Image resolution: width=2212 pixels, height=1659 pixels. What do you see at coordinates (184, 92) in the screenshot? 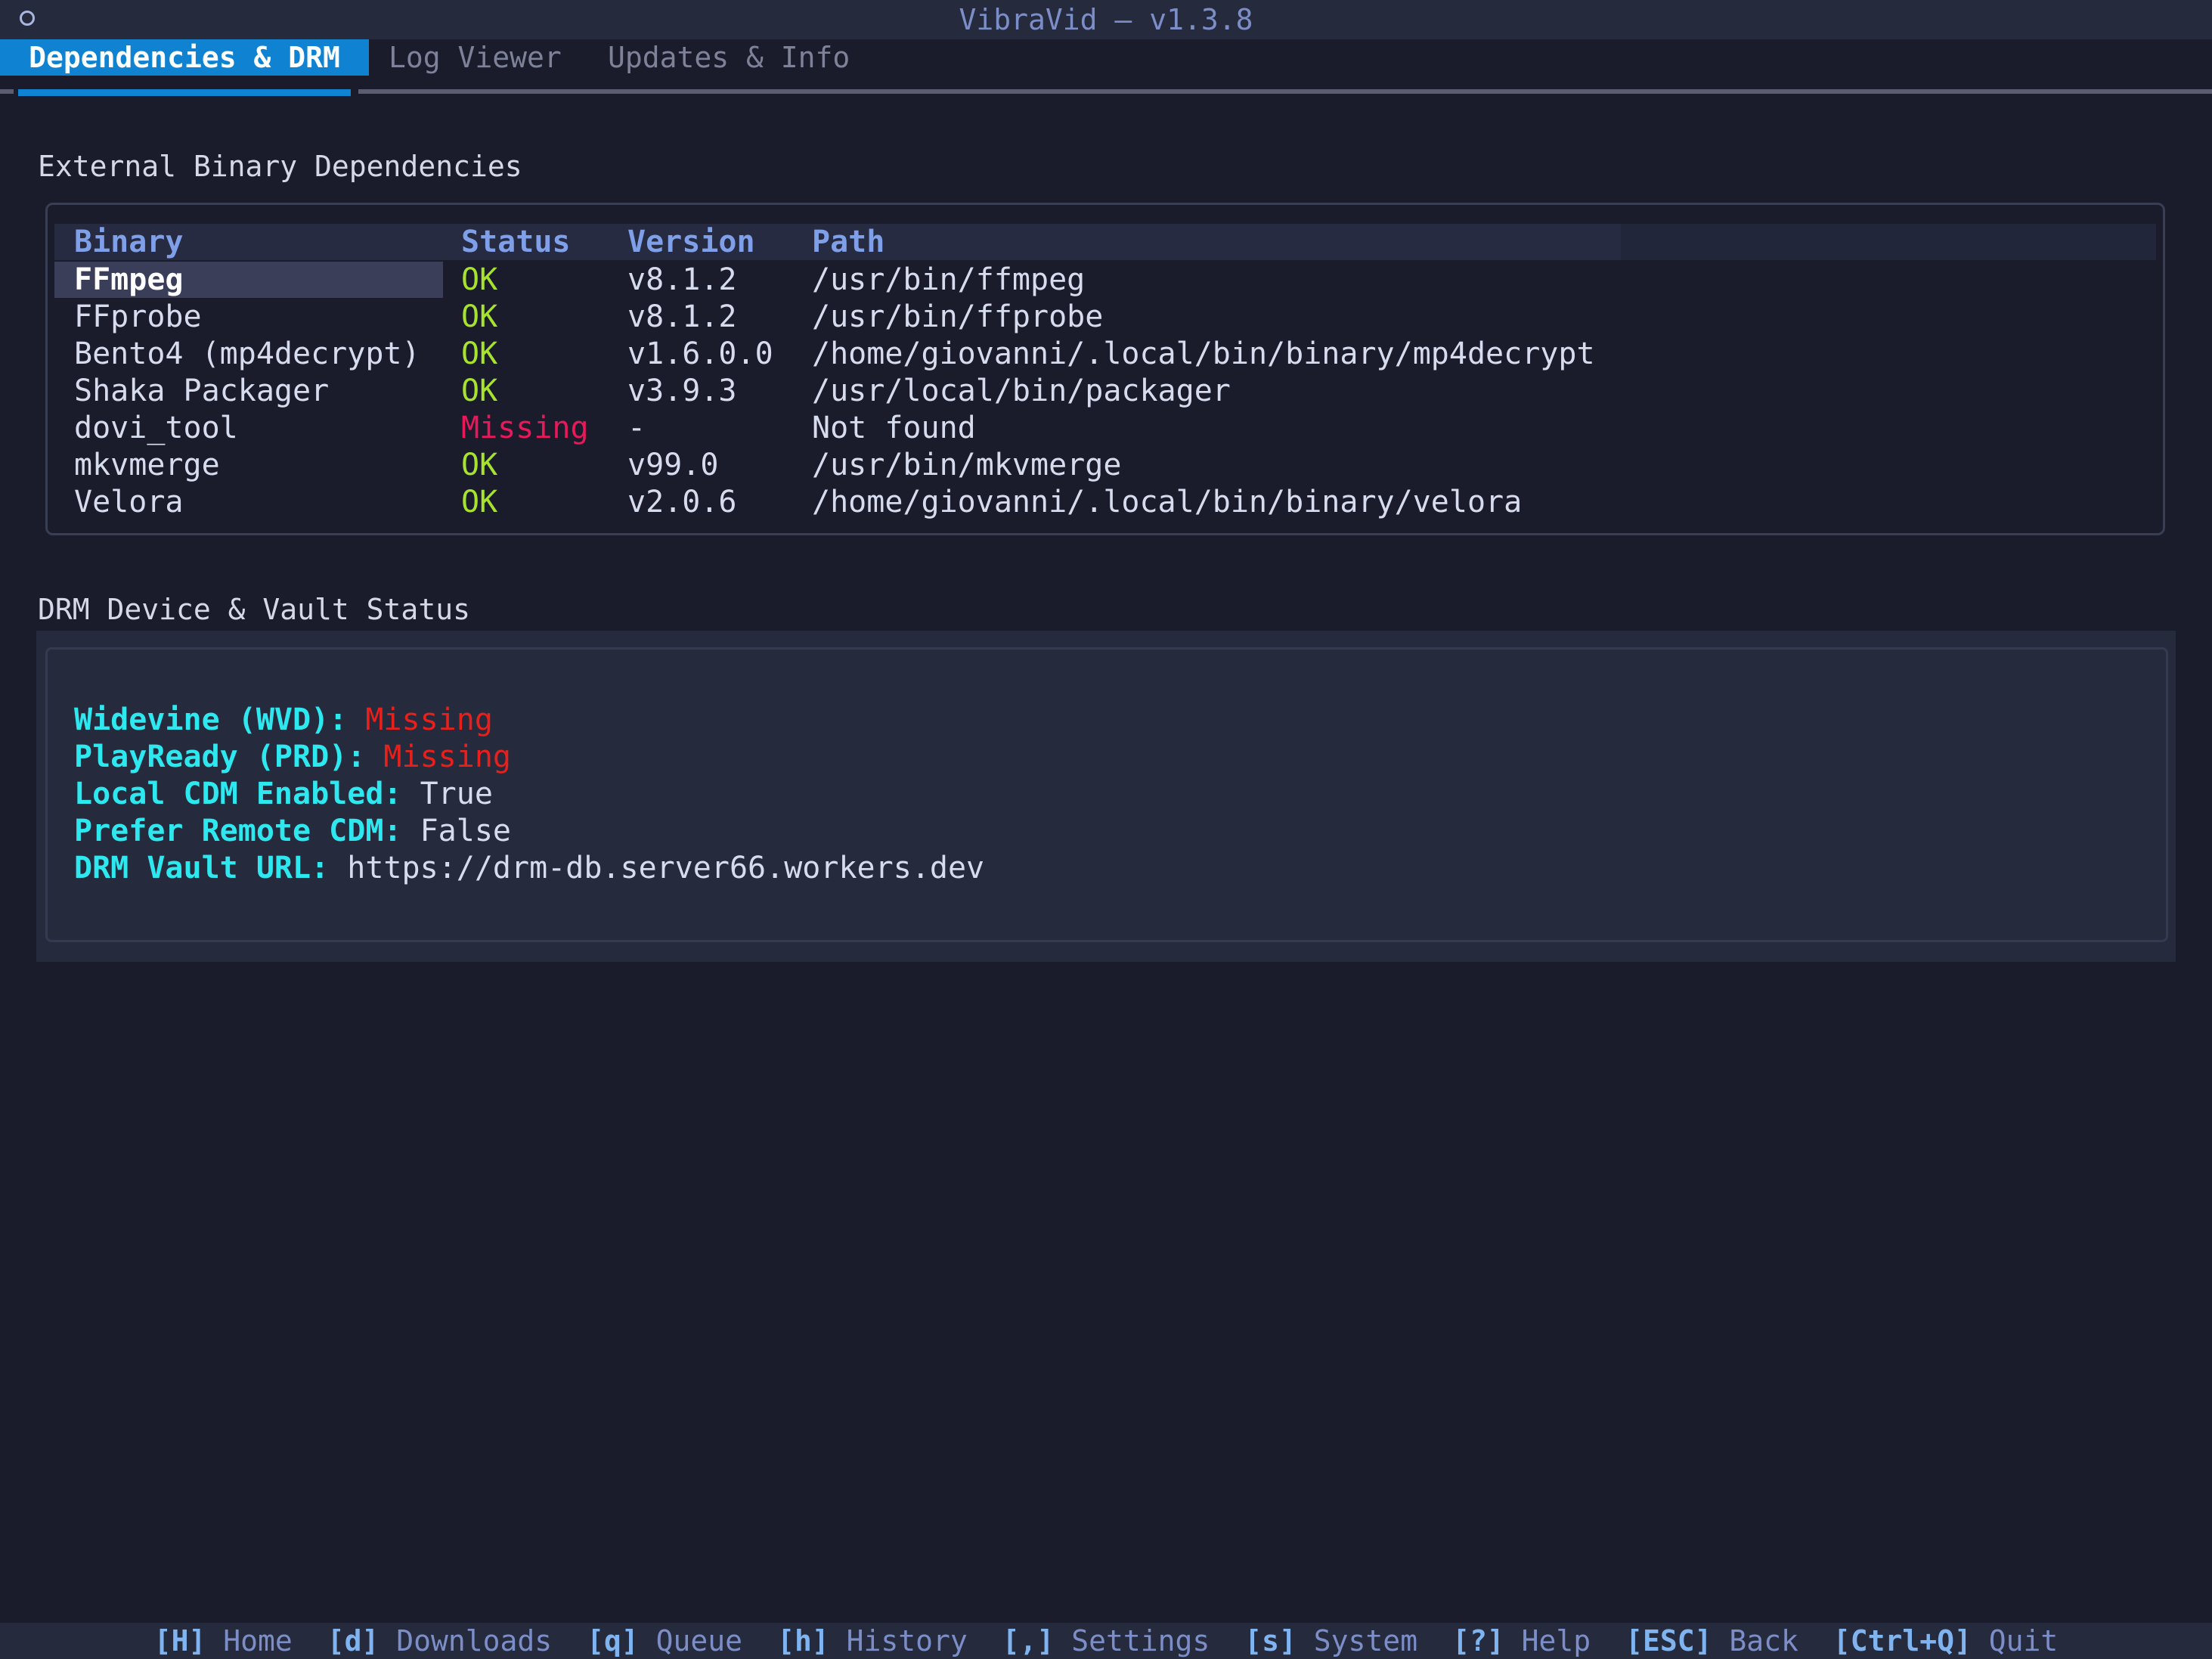
I see `active-tab-underline` at bounding box center [184, 92].